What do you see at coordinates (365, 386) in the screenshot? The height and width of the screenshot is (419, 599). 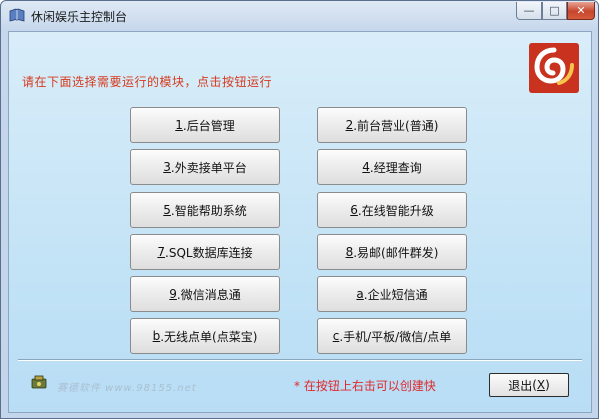 I see `shortcut-hint: * 在按钮上右击可以创建快` at bounding box center [365, 386].